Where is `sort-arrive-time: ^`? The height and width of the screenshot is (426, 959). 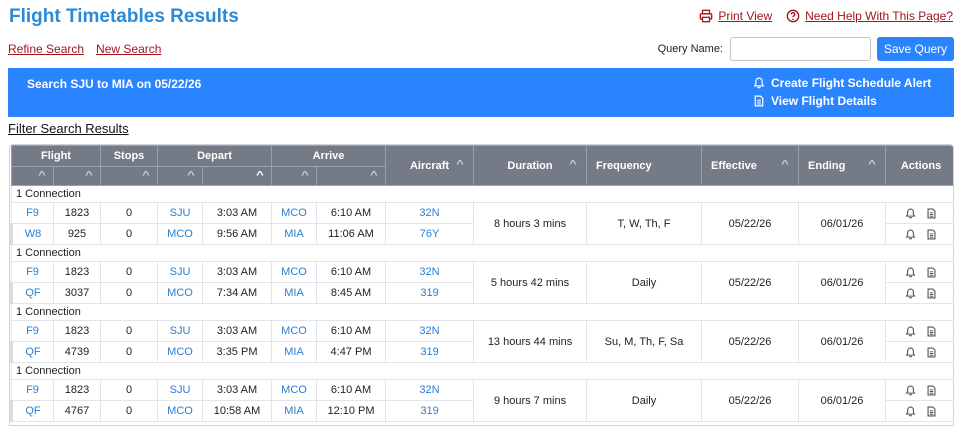 sort-arrive-time: ^ is located at coordinates (351, 176).